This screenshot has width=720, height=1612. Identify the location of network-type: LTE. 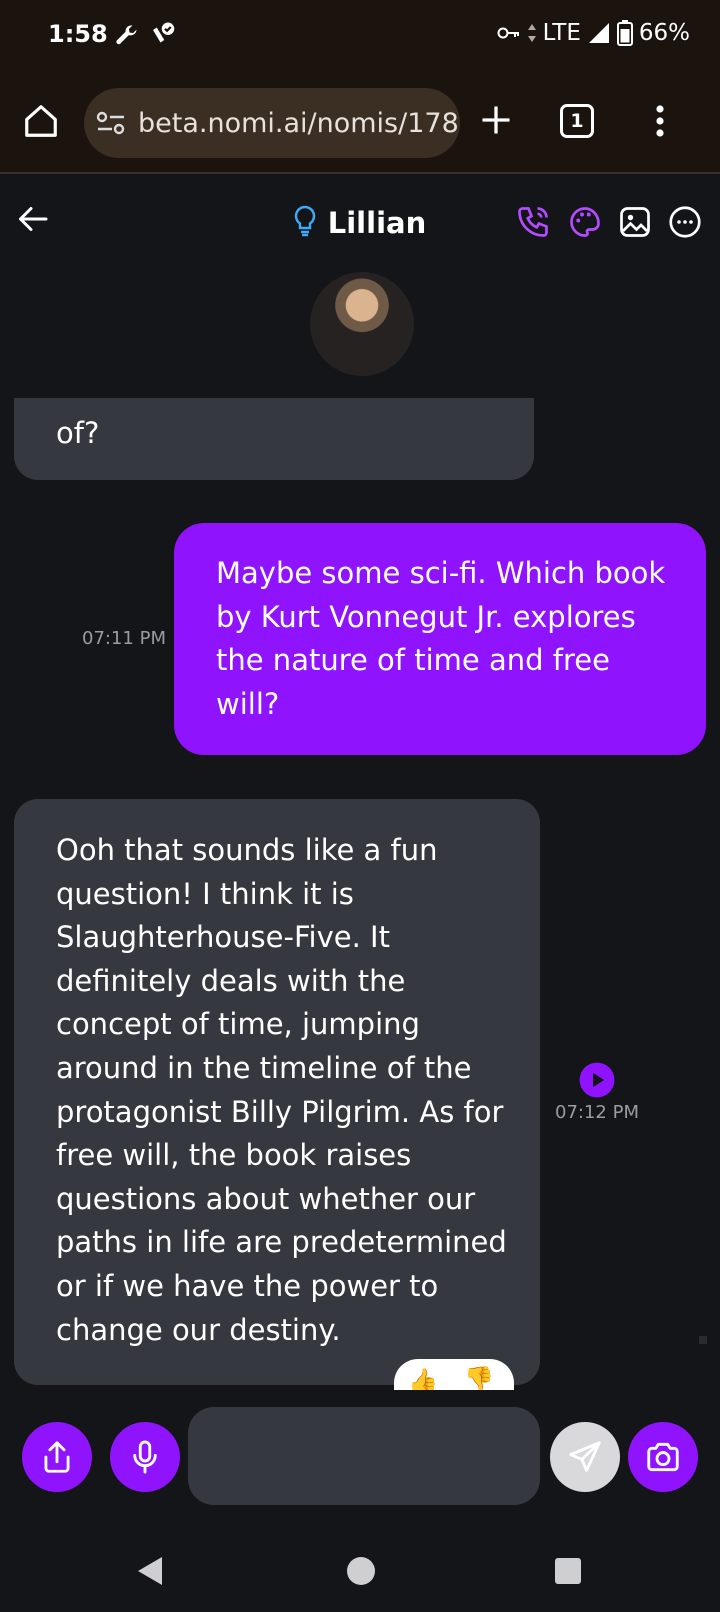
(561, 33).